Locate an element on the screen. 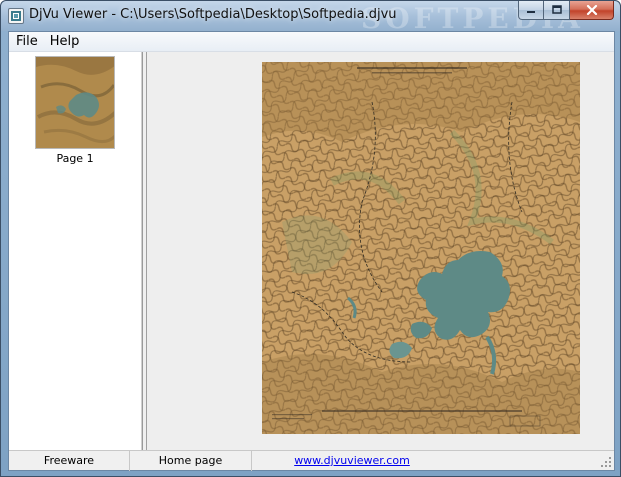 Image resolution: width=621 pixels, height=477 pixels. minimize-button is located at coordinates (531, 10).